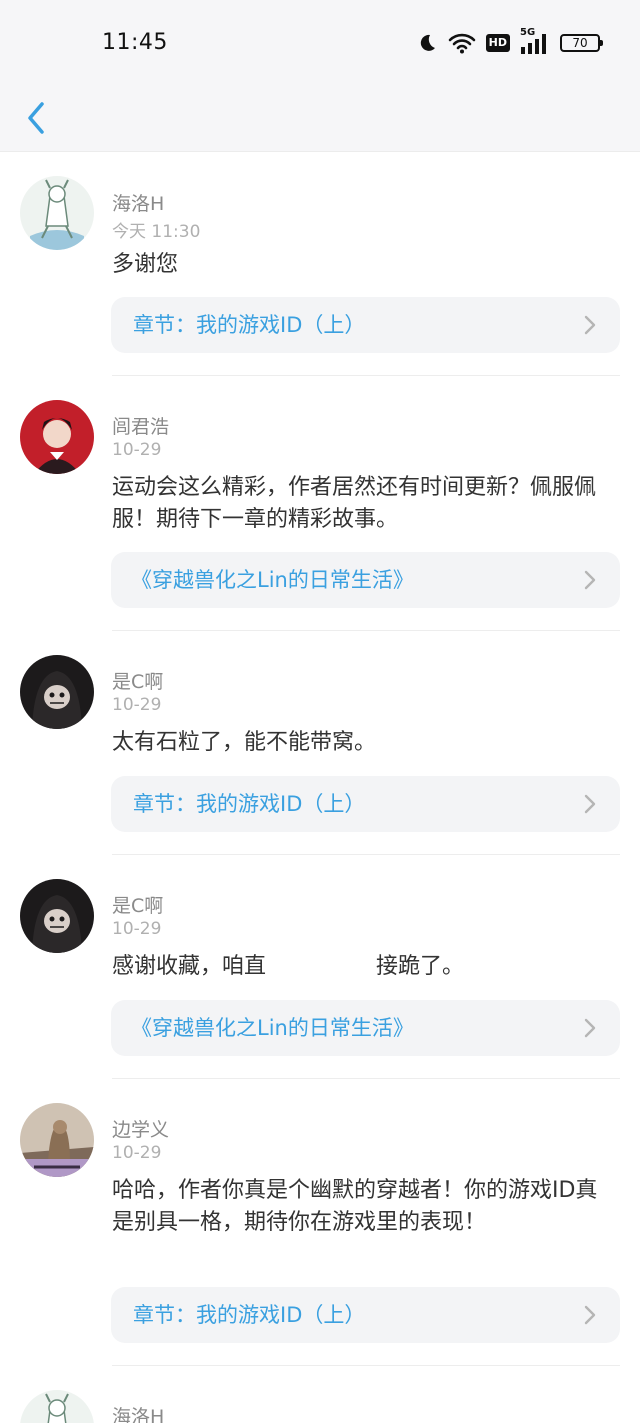 This screenshot has height=1423, width=640. I want to click on comment-author: 边学义, so click(140, 1128).